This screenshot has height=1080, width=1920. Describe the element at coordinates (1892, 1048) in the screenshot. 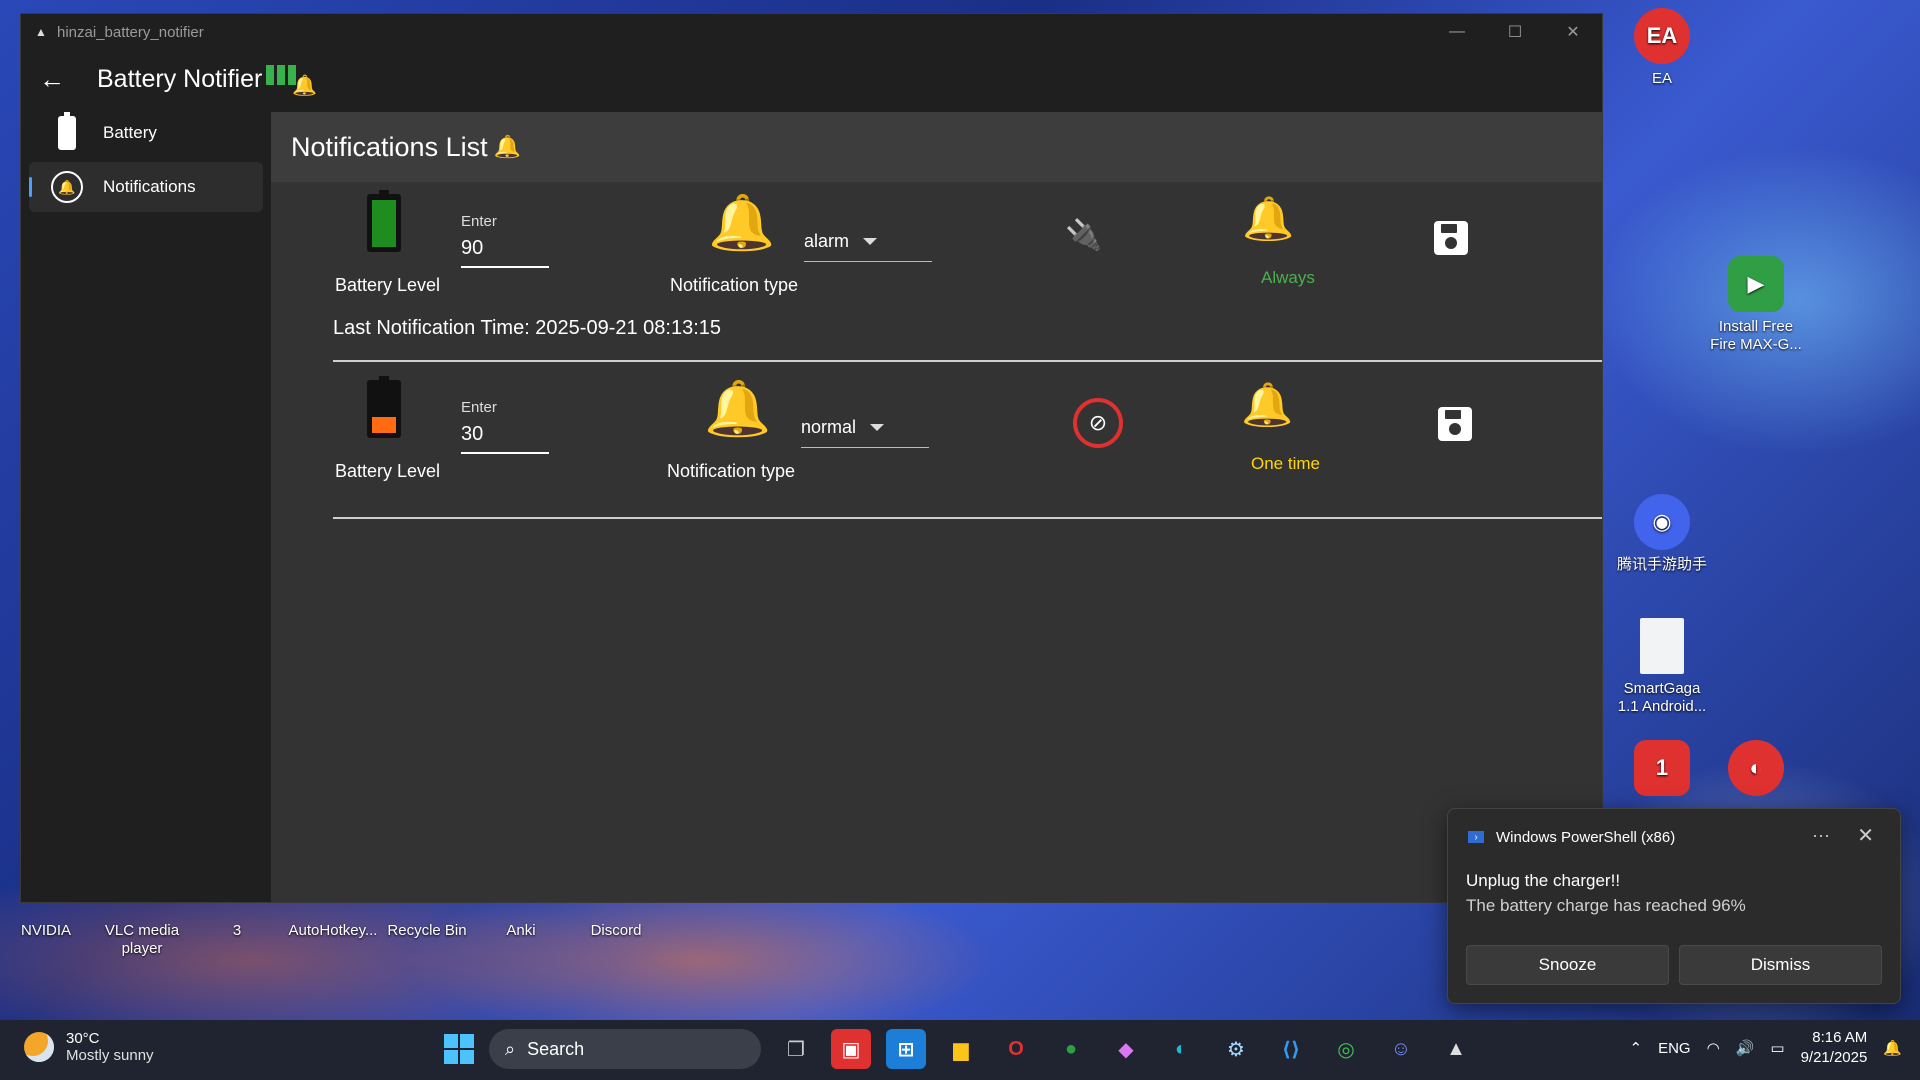

I see `notification-center-icon: 🔔` at that location.